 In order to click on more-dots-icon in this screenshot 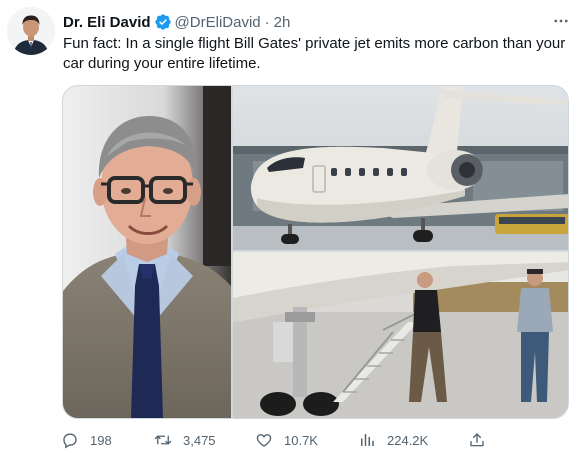, I will do `click(561, 21)`.